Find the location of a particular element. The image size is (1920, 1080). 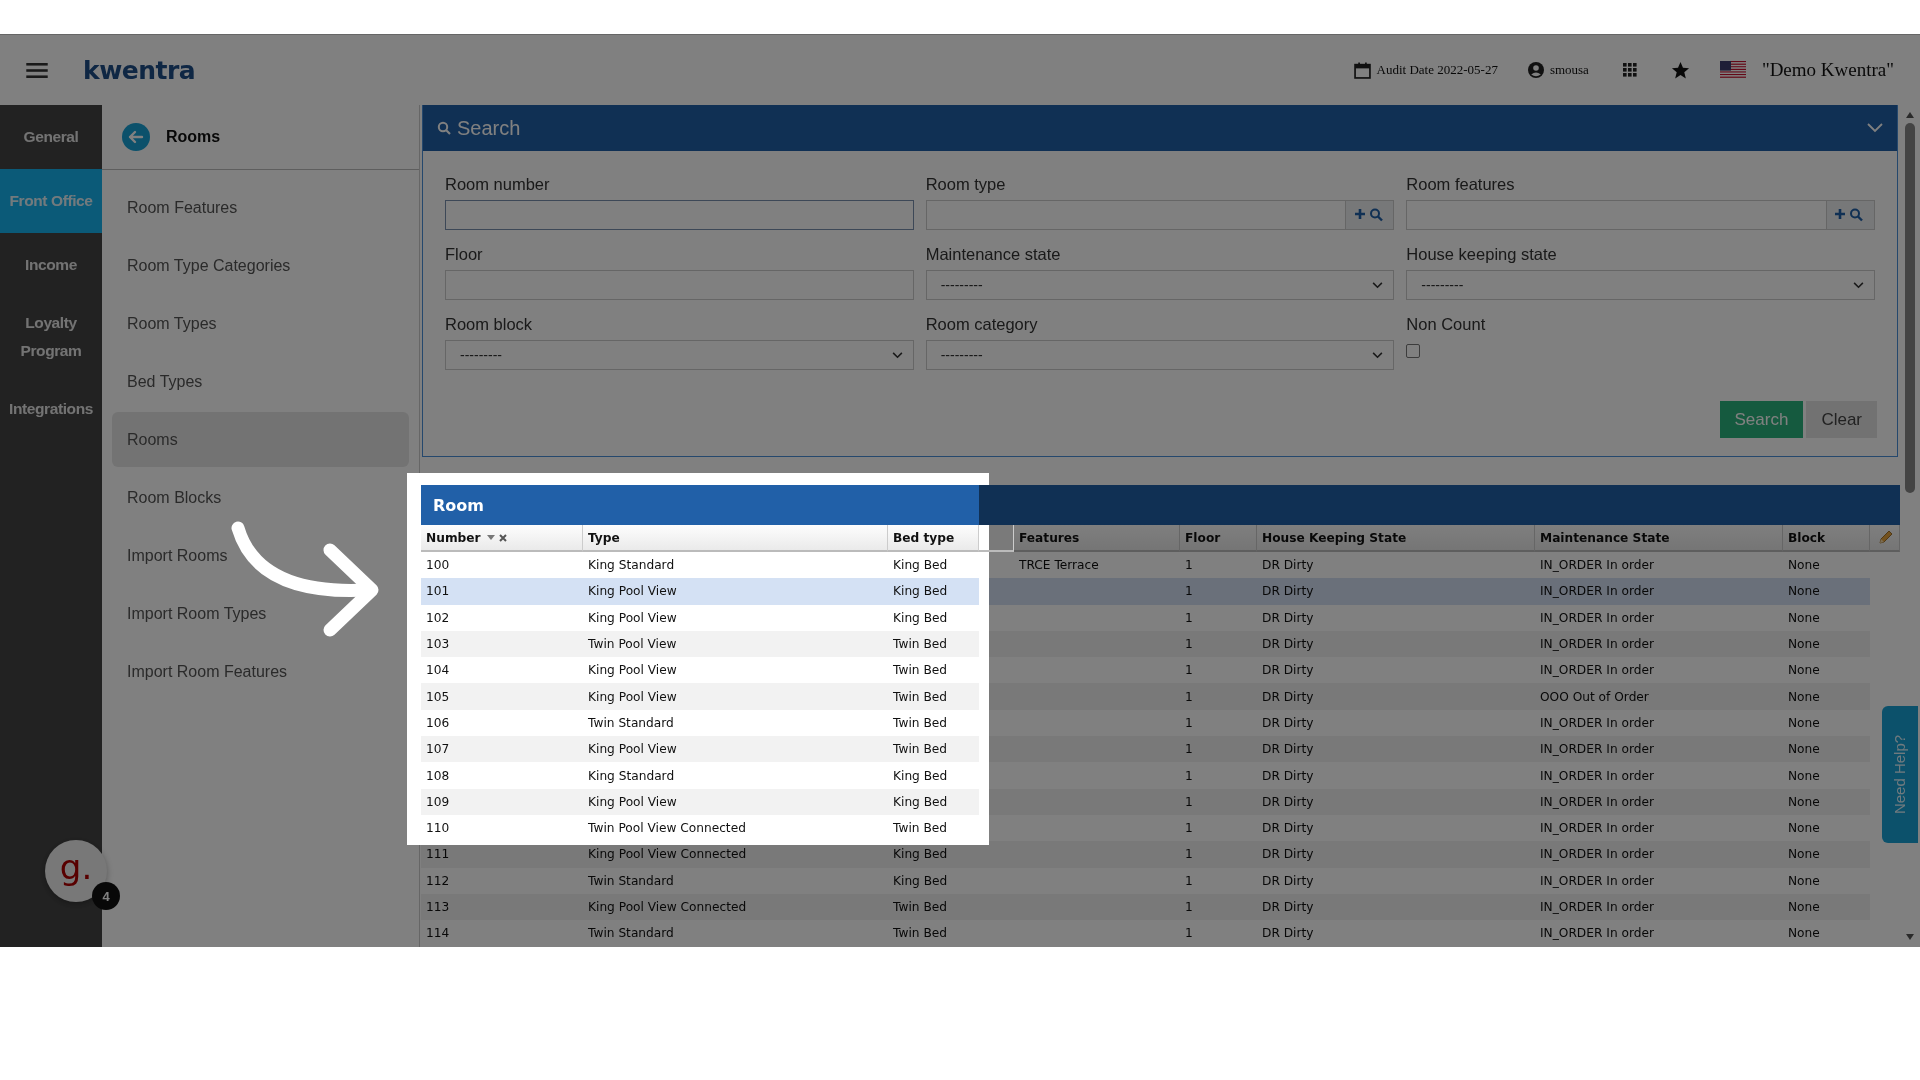

scroll-down-icon is located at coordinates (1910, 937).